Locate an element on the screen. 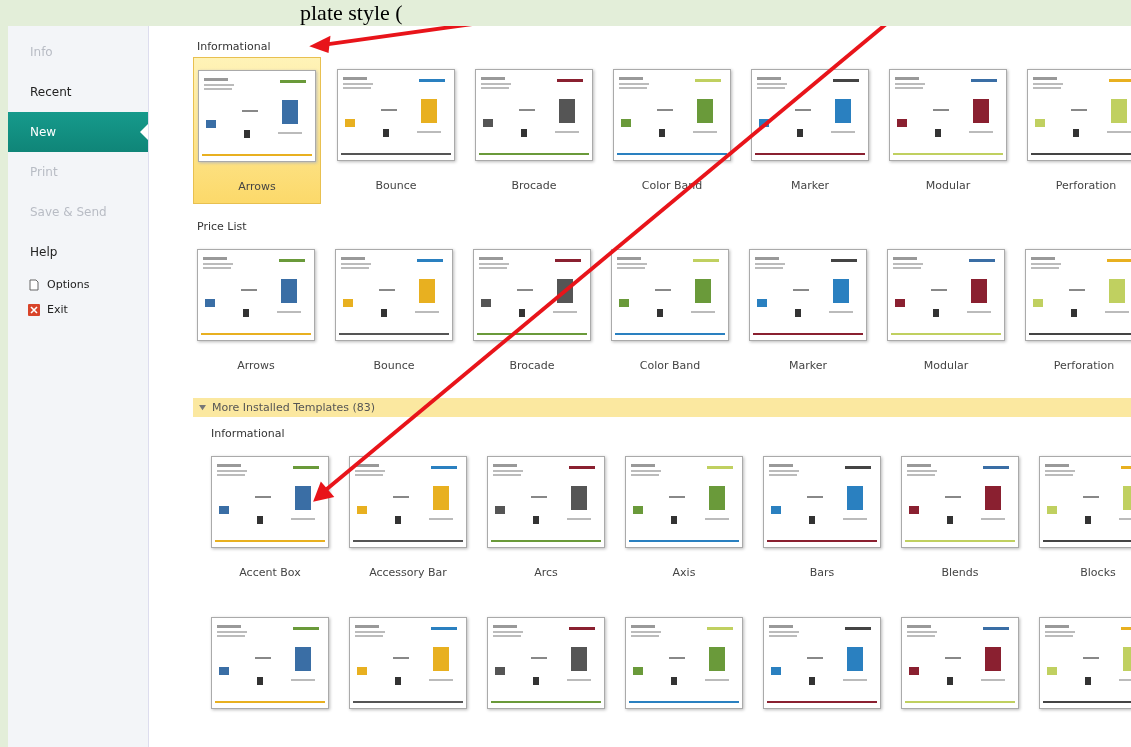 This screenshot has height=747, width=1131. template-item: Bars is located at coordinates (822, 516).